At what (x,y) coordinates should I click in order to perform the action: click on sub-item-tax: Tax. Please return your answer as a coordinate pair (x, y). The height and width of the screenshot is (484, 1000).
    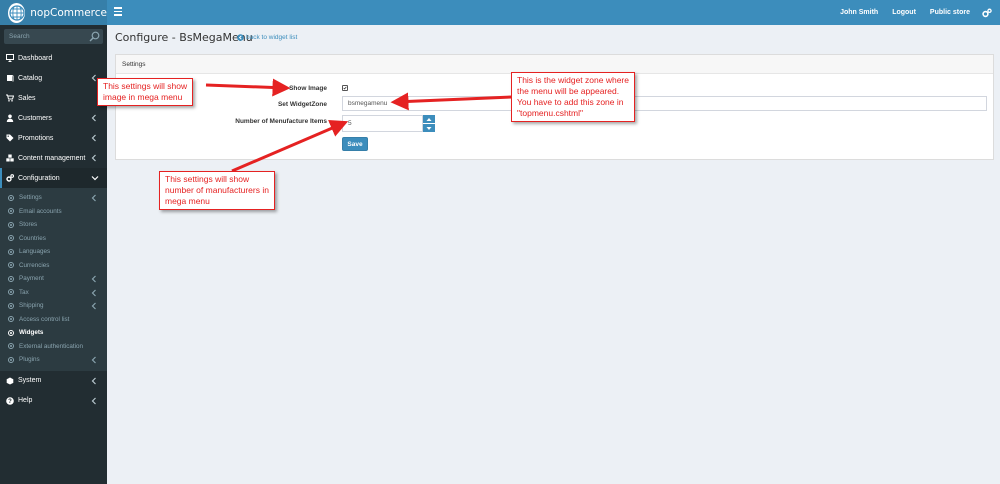
    Looking at the image, I should click on (53, 293).